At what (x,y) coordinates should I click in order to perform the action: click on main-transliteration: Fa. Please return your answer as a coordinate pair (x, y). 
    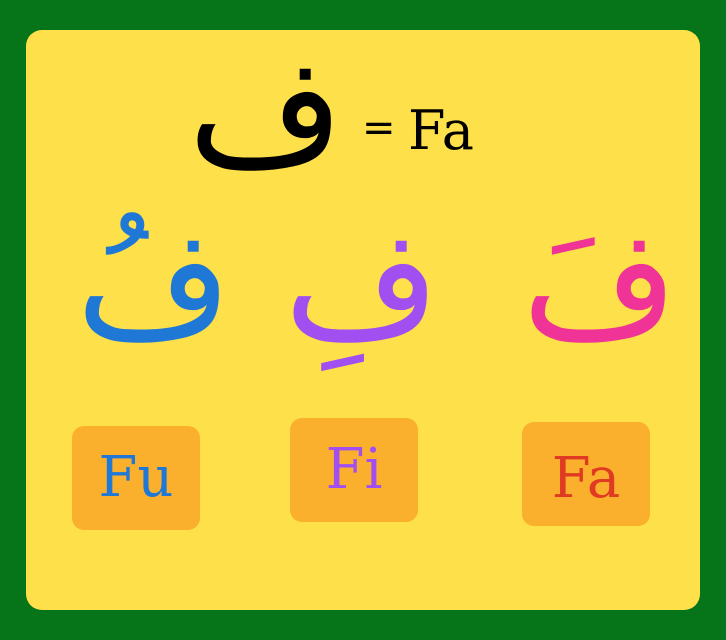
    Looking at the image, I should click on (441, 130).